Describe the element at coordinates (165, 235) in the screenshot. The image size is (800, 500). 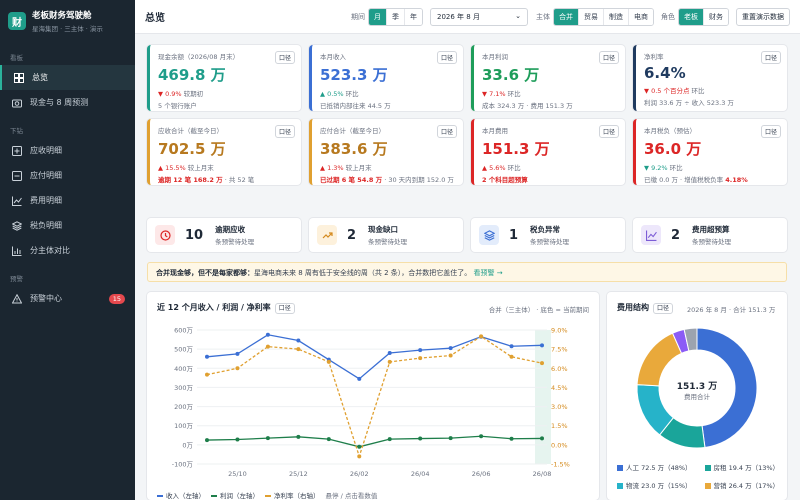
I see `clock-icon` at that location.